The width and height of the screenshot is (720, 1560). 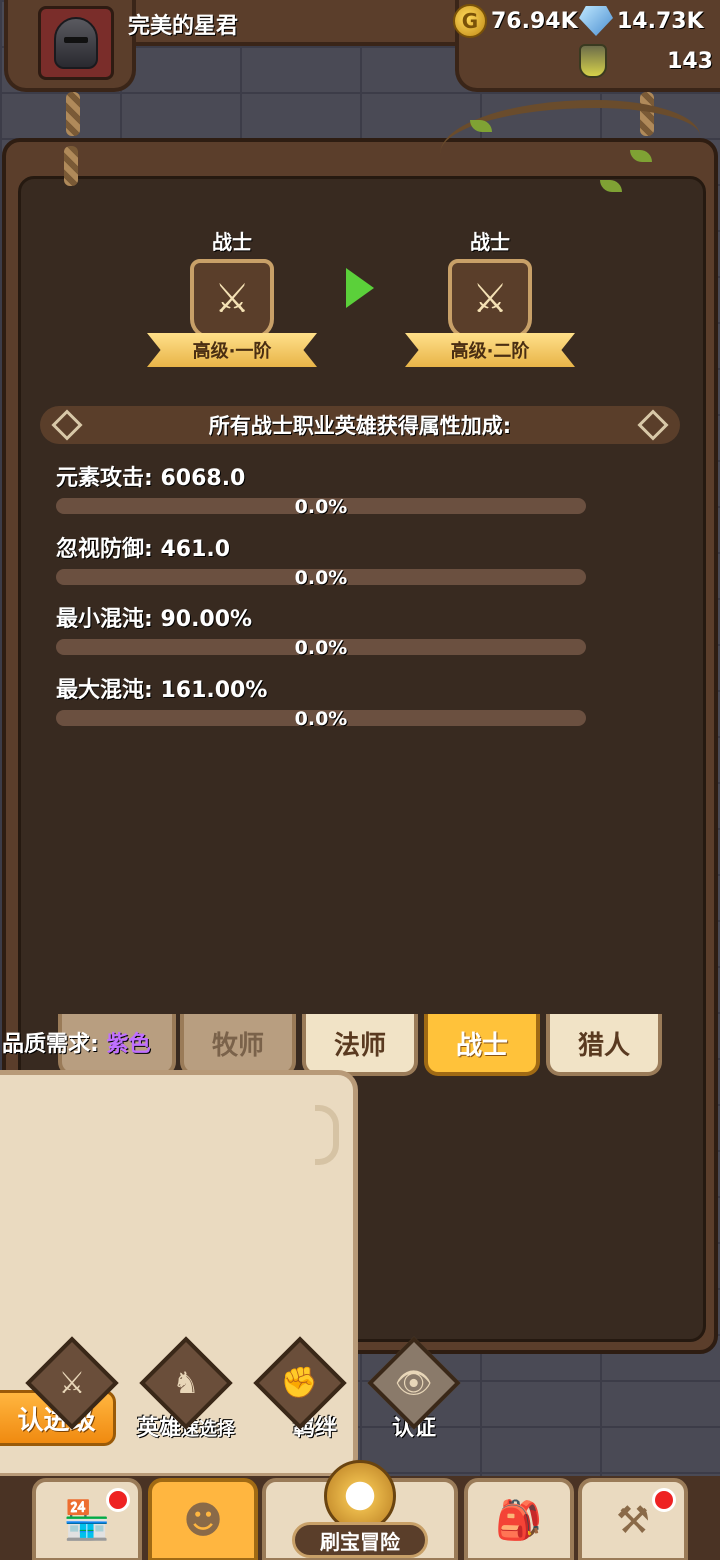 I want to click on gold-counter: G 76.94K, so click(x=515, y=21).